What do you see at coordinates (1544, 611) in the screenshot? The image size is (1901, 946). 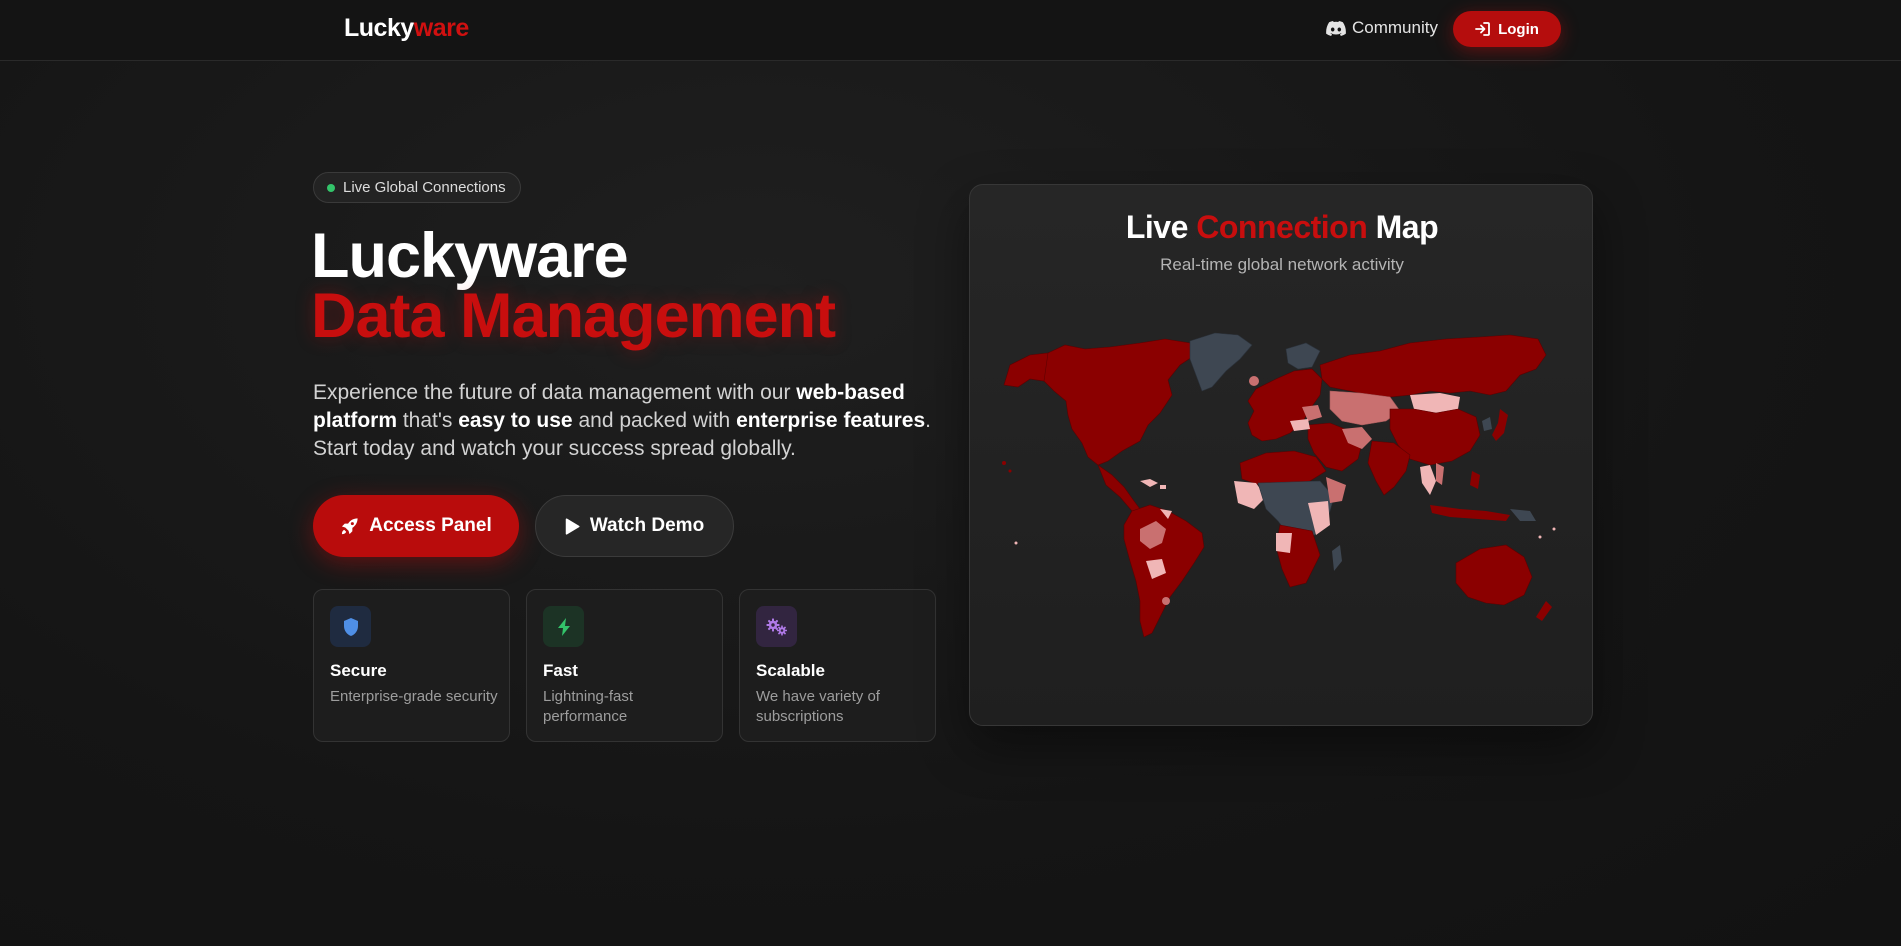 I see `map-region-new-zealand` at bounding box center [1544, 611].